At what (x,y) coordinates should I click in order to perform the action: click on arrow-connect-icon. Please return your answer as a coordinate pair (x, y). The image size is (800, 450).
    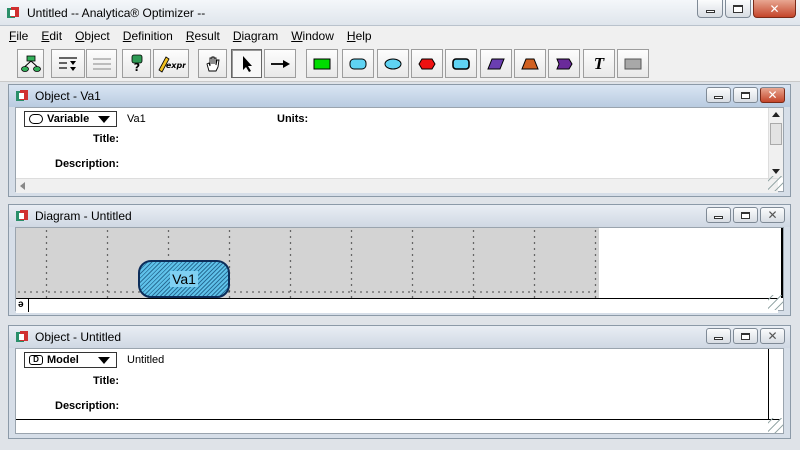
    Looking at the image, I should click on (280, 63).